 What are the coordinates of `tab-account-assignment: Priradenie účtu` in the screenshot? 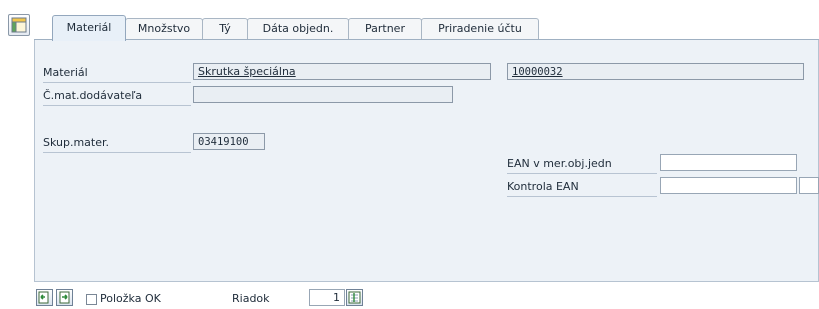 It's located at (480, 29).